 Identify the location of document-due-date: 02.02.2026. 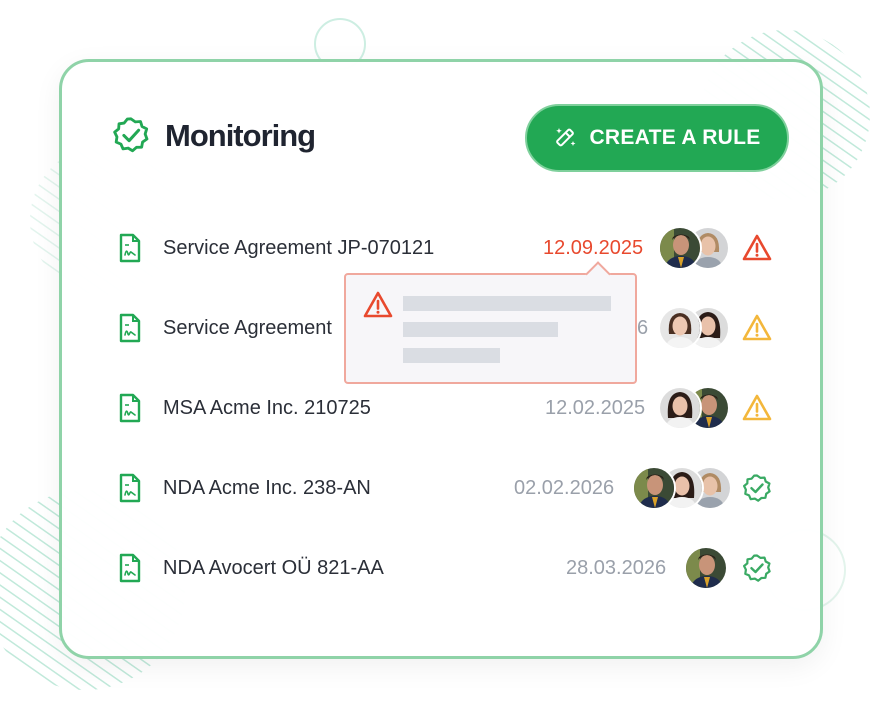
(564, 488).